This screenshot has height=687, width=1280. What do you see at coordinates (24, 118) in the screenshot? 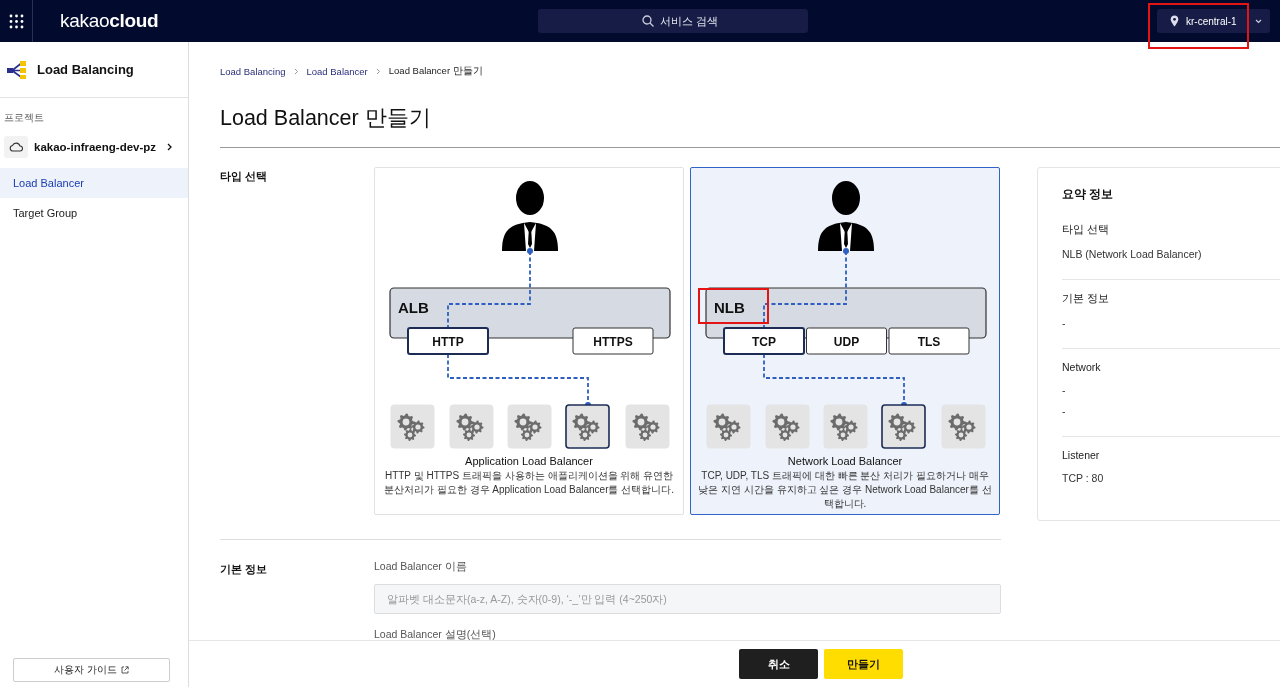
I see `section-label: 프로젝트` at bounding box center [24, 118].